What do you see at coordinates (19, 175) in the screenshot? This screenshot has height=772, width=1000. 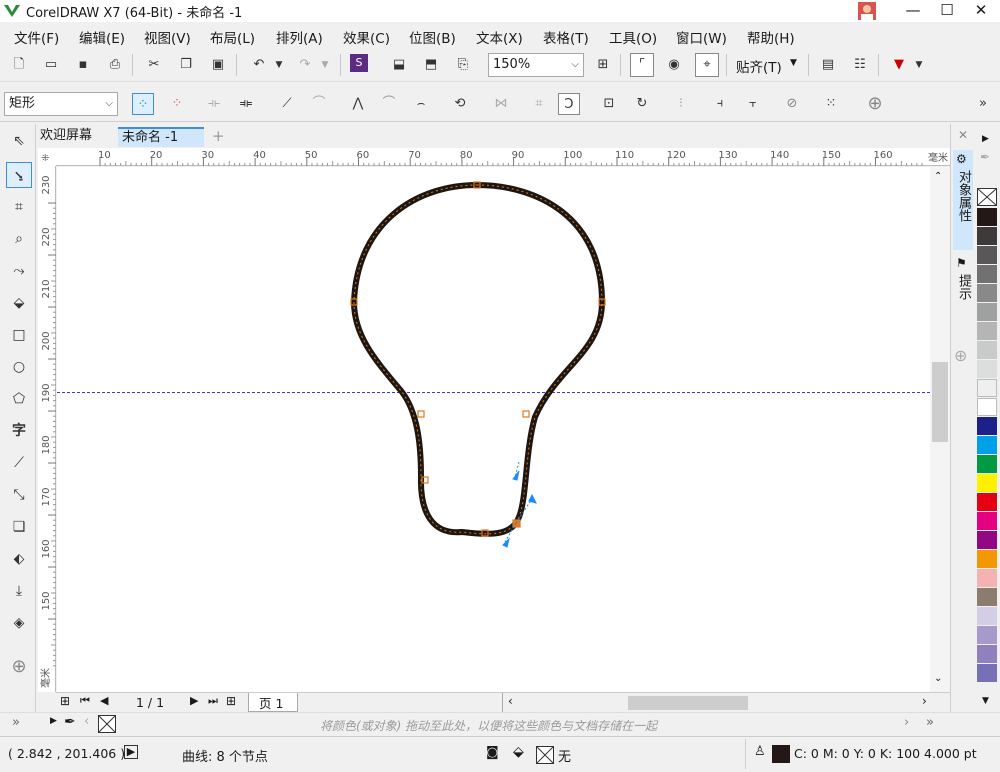 I see `shape-tool-icon: ⭸` at bounding box center [19, 175].